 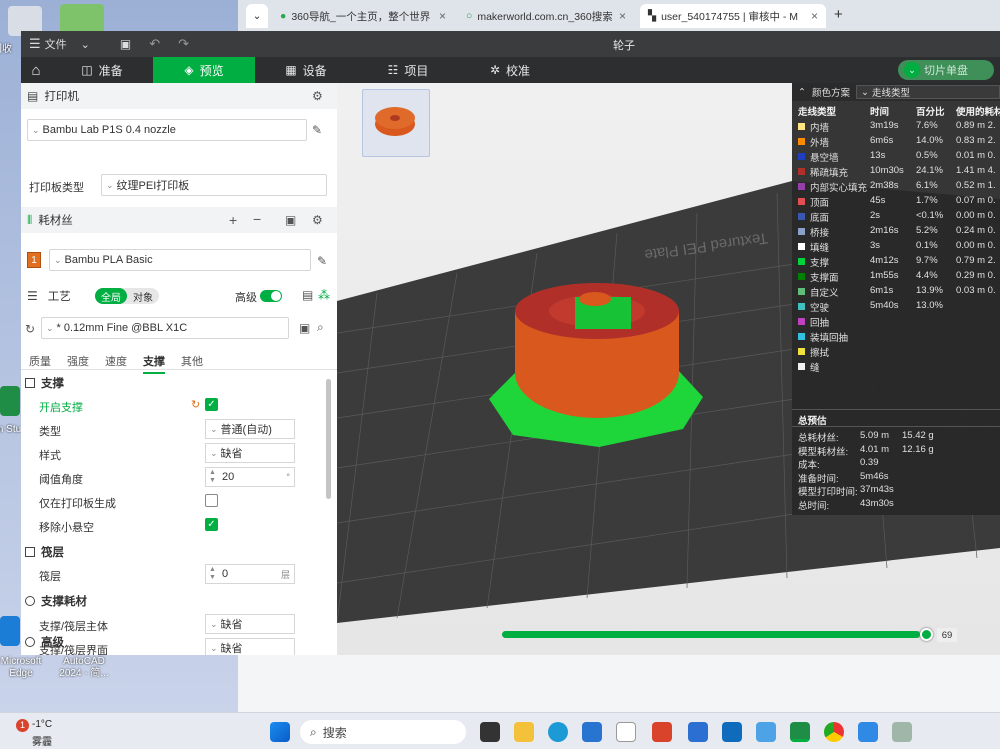 What do you see at coordinates (143, 296) in the screenshot?
I see `scope-object: 对象` at bounding box center [143, 296].